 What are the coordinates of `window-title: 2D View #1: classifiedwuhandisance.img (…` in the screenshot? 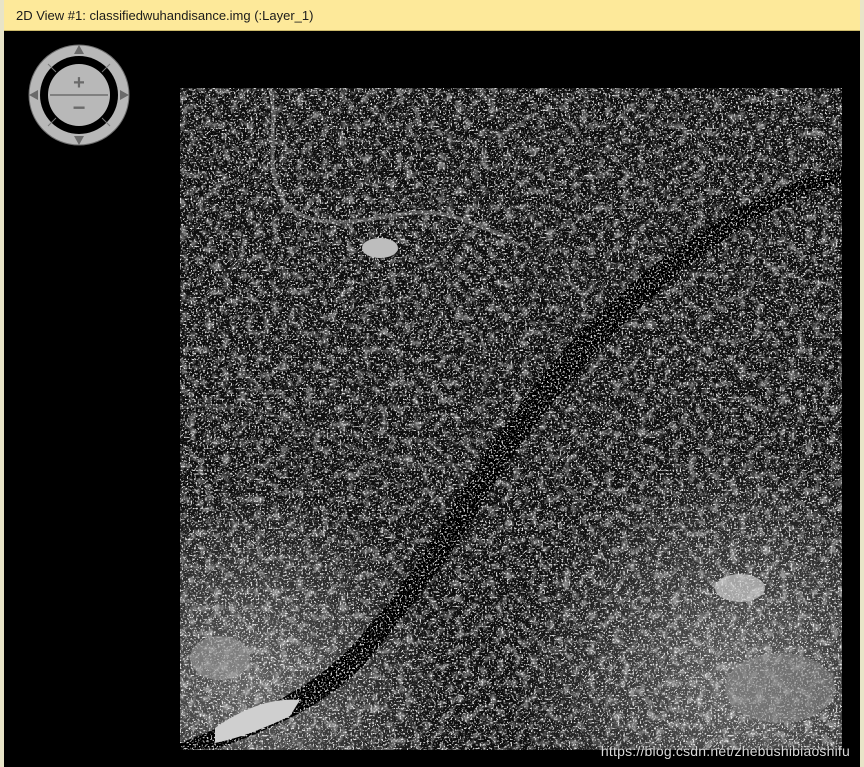 It's located at (165, 15).